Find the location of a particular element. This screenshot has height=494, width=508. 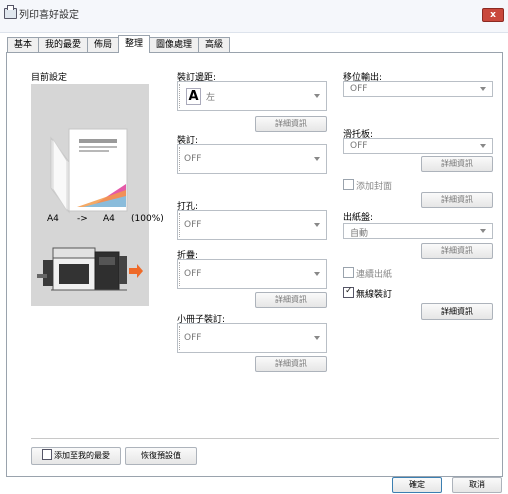

close-button: x is located at coordinates (493, 15).